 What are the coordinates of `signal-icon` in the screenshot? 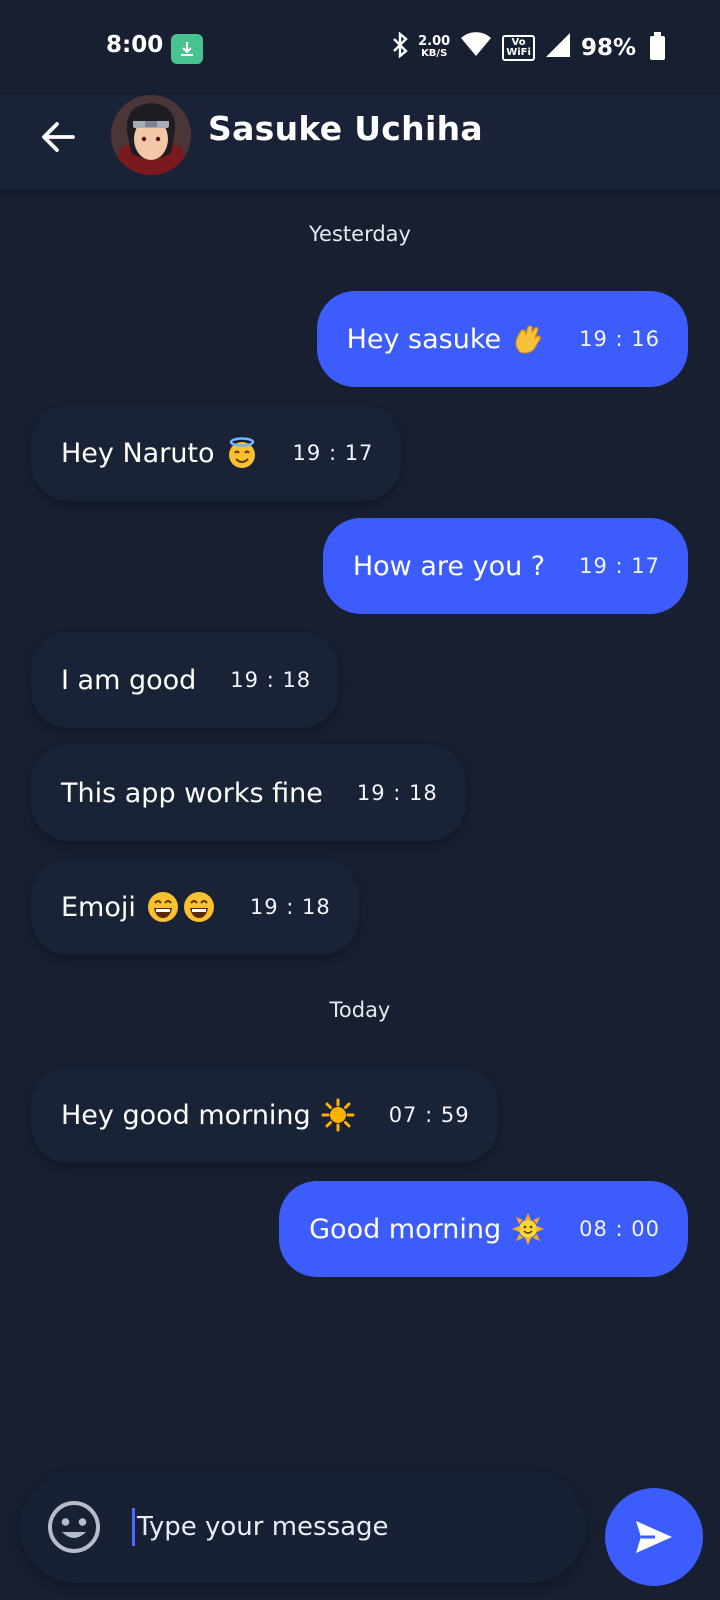 It's located at (558, 48).